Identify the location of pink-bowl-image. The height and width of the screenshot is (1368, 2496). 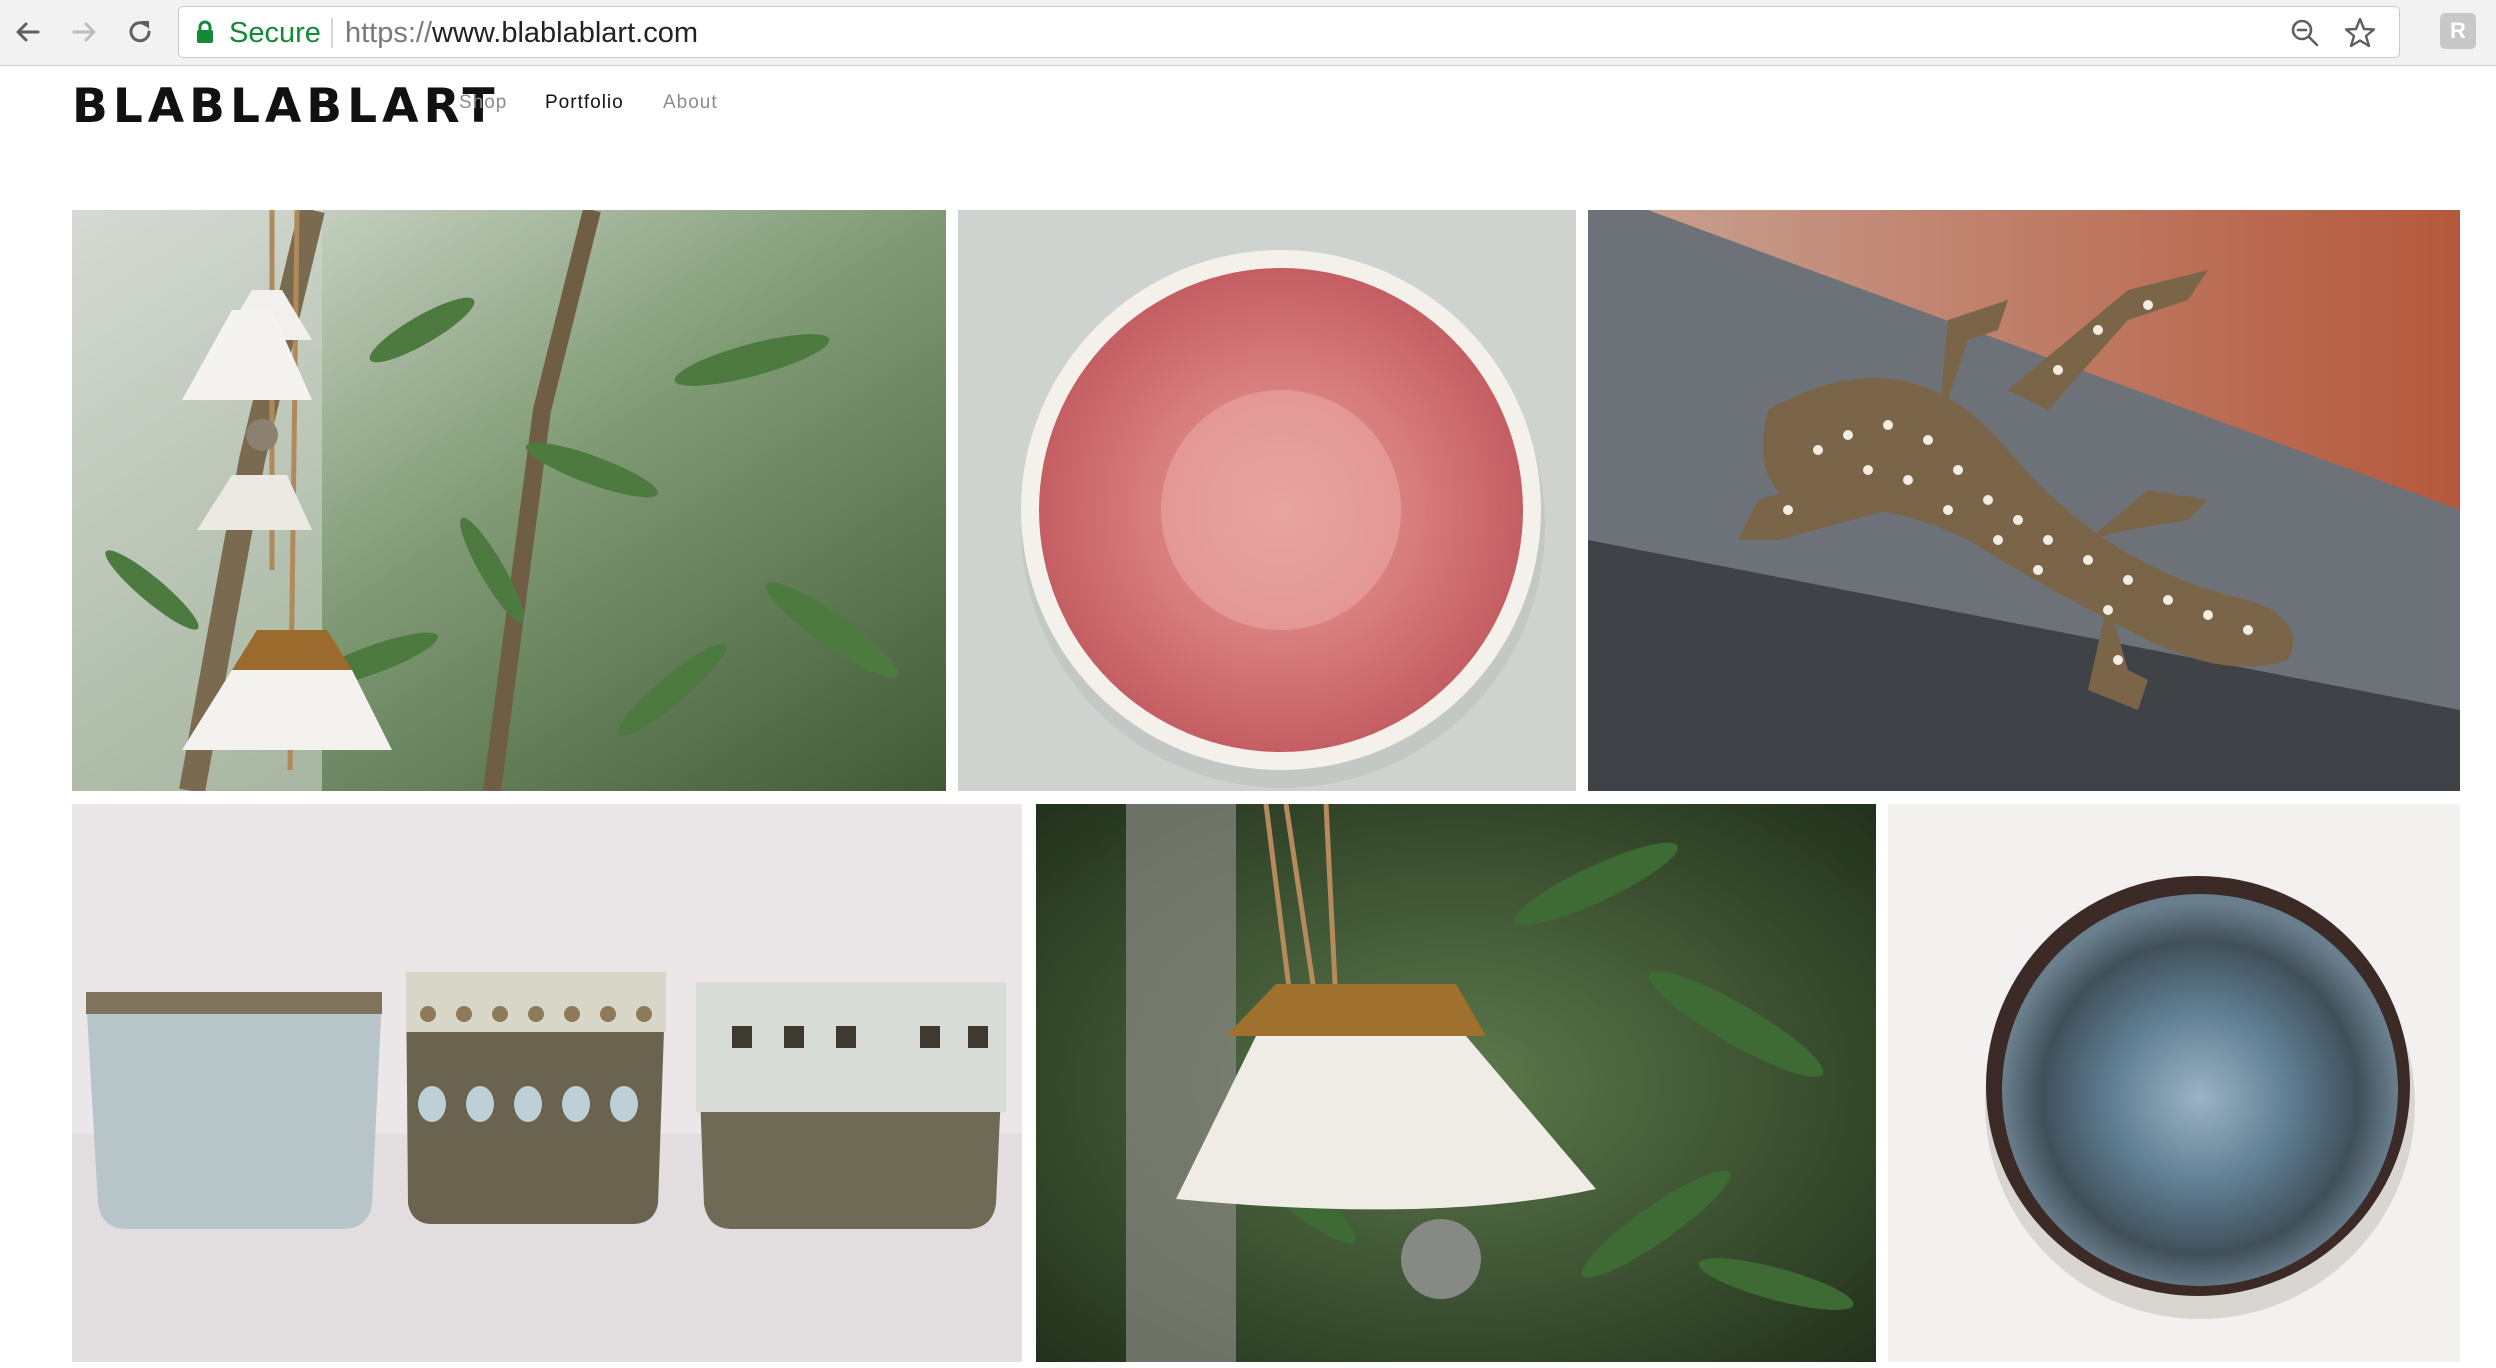
(1267, 500).